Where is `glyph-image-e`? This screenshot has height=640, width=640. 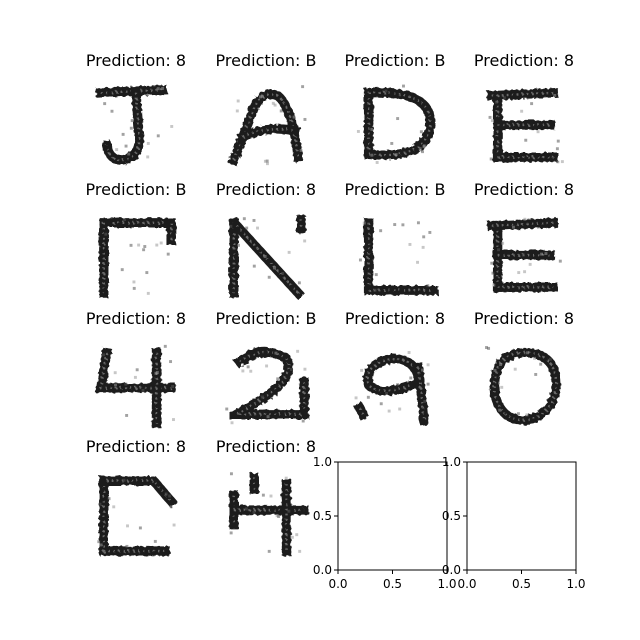
glyph-image-e is located at coordinates (524, 254).